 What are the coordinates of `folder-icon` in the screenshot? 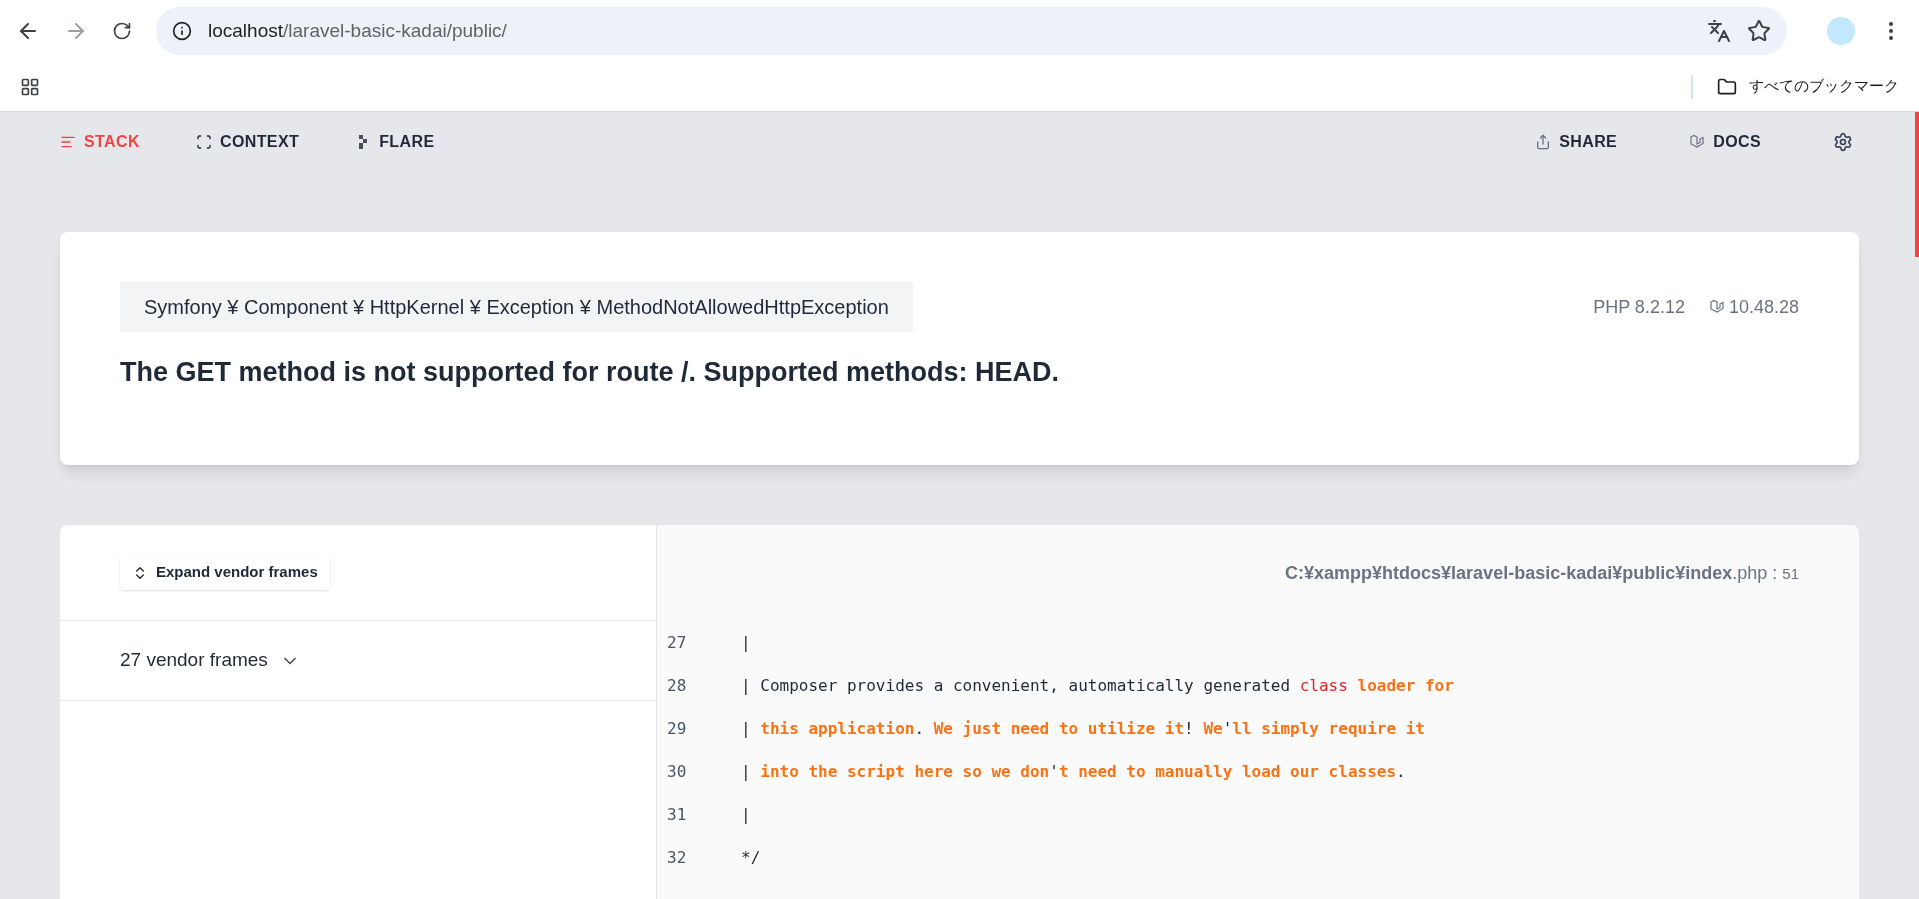 It's located at (1727, 86).